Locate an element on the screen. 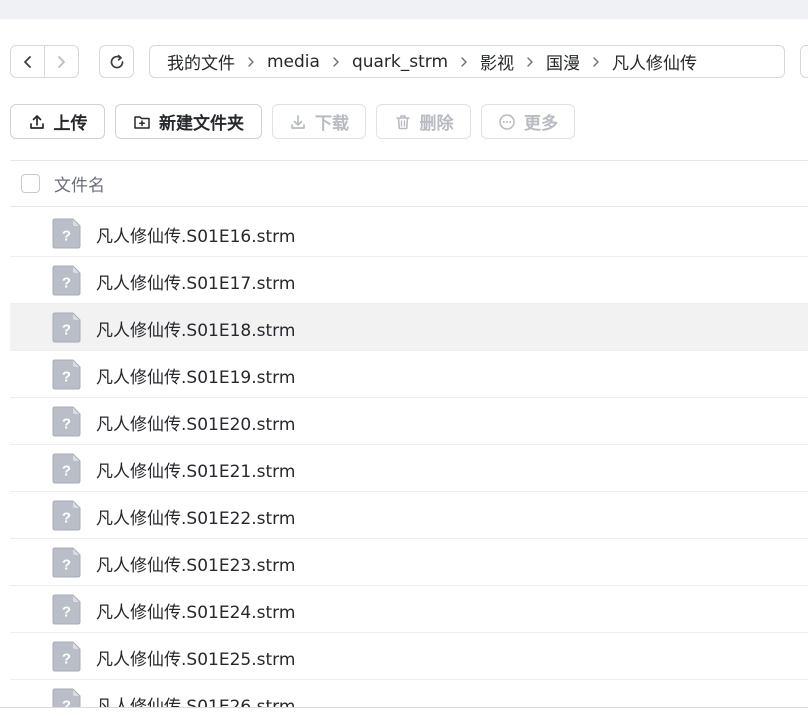  file-name: 凡人修仙传.S01E22.strm is located at coordinates (195, 516).